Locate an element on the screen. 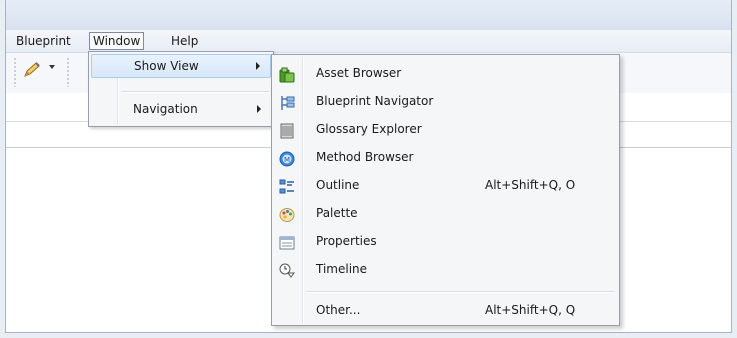 This screenshot has width=737, height=338. menu-help: Help is located at coordinates (184, 41).